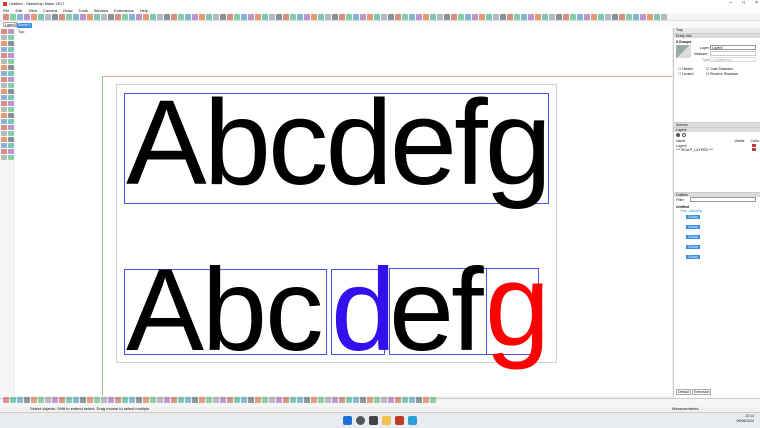 This screenshot has height=428, width=760. What do you see at coordinates (144, 10) in the screenshot?
I see `menu-item: Help` at bounding box center [144, 10].